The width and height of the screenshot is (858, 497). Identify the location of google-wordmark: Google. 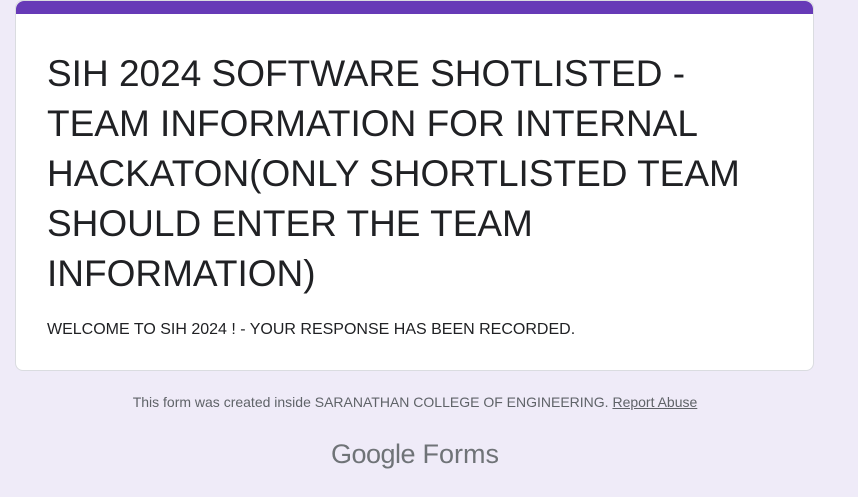
(373, 454).